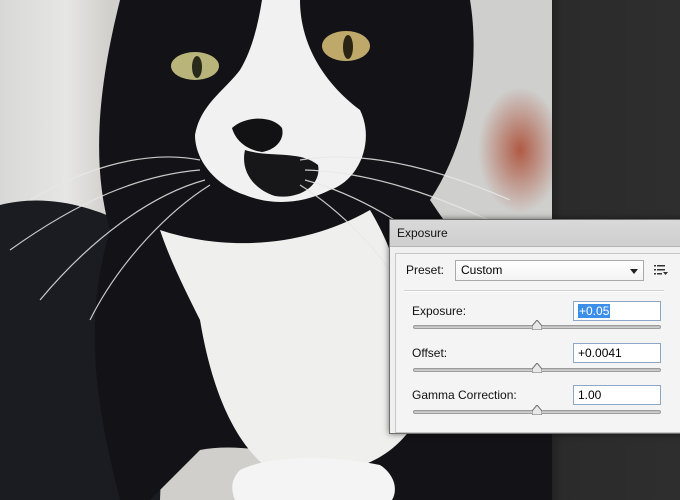 The image size is (680, 500). What do you see at coordinates (634, 271) in the screenshot?
I see `chevron-down-icon` at bounding box center [634, 271].